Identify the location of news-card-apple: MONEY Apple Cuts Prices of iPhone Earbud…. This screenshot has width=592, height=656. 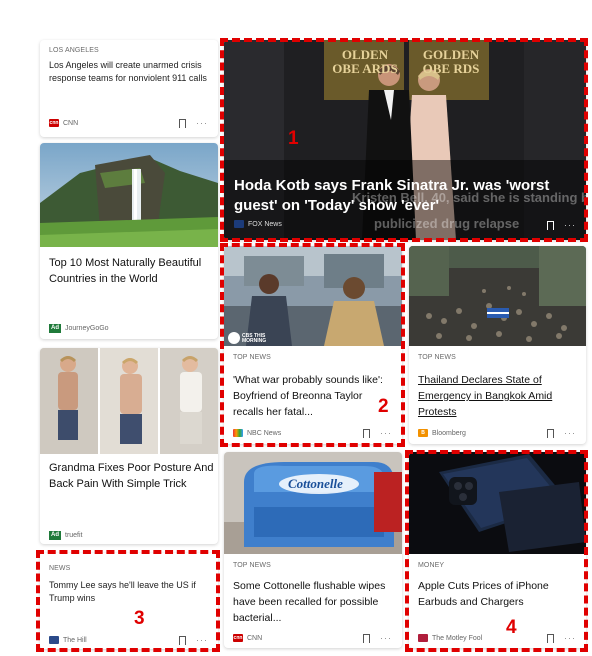
(497, 550).